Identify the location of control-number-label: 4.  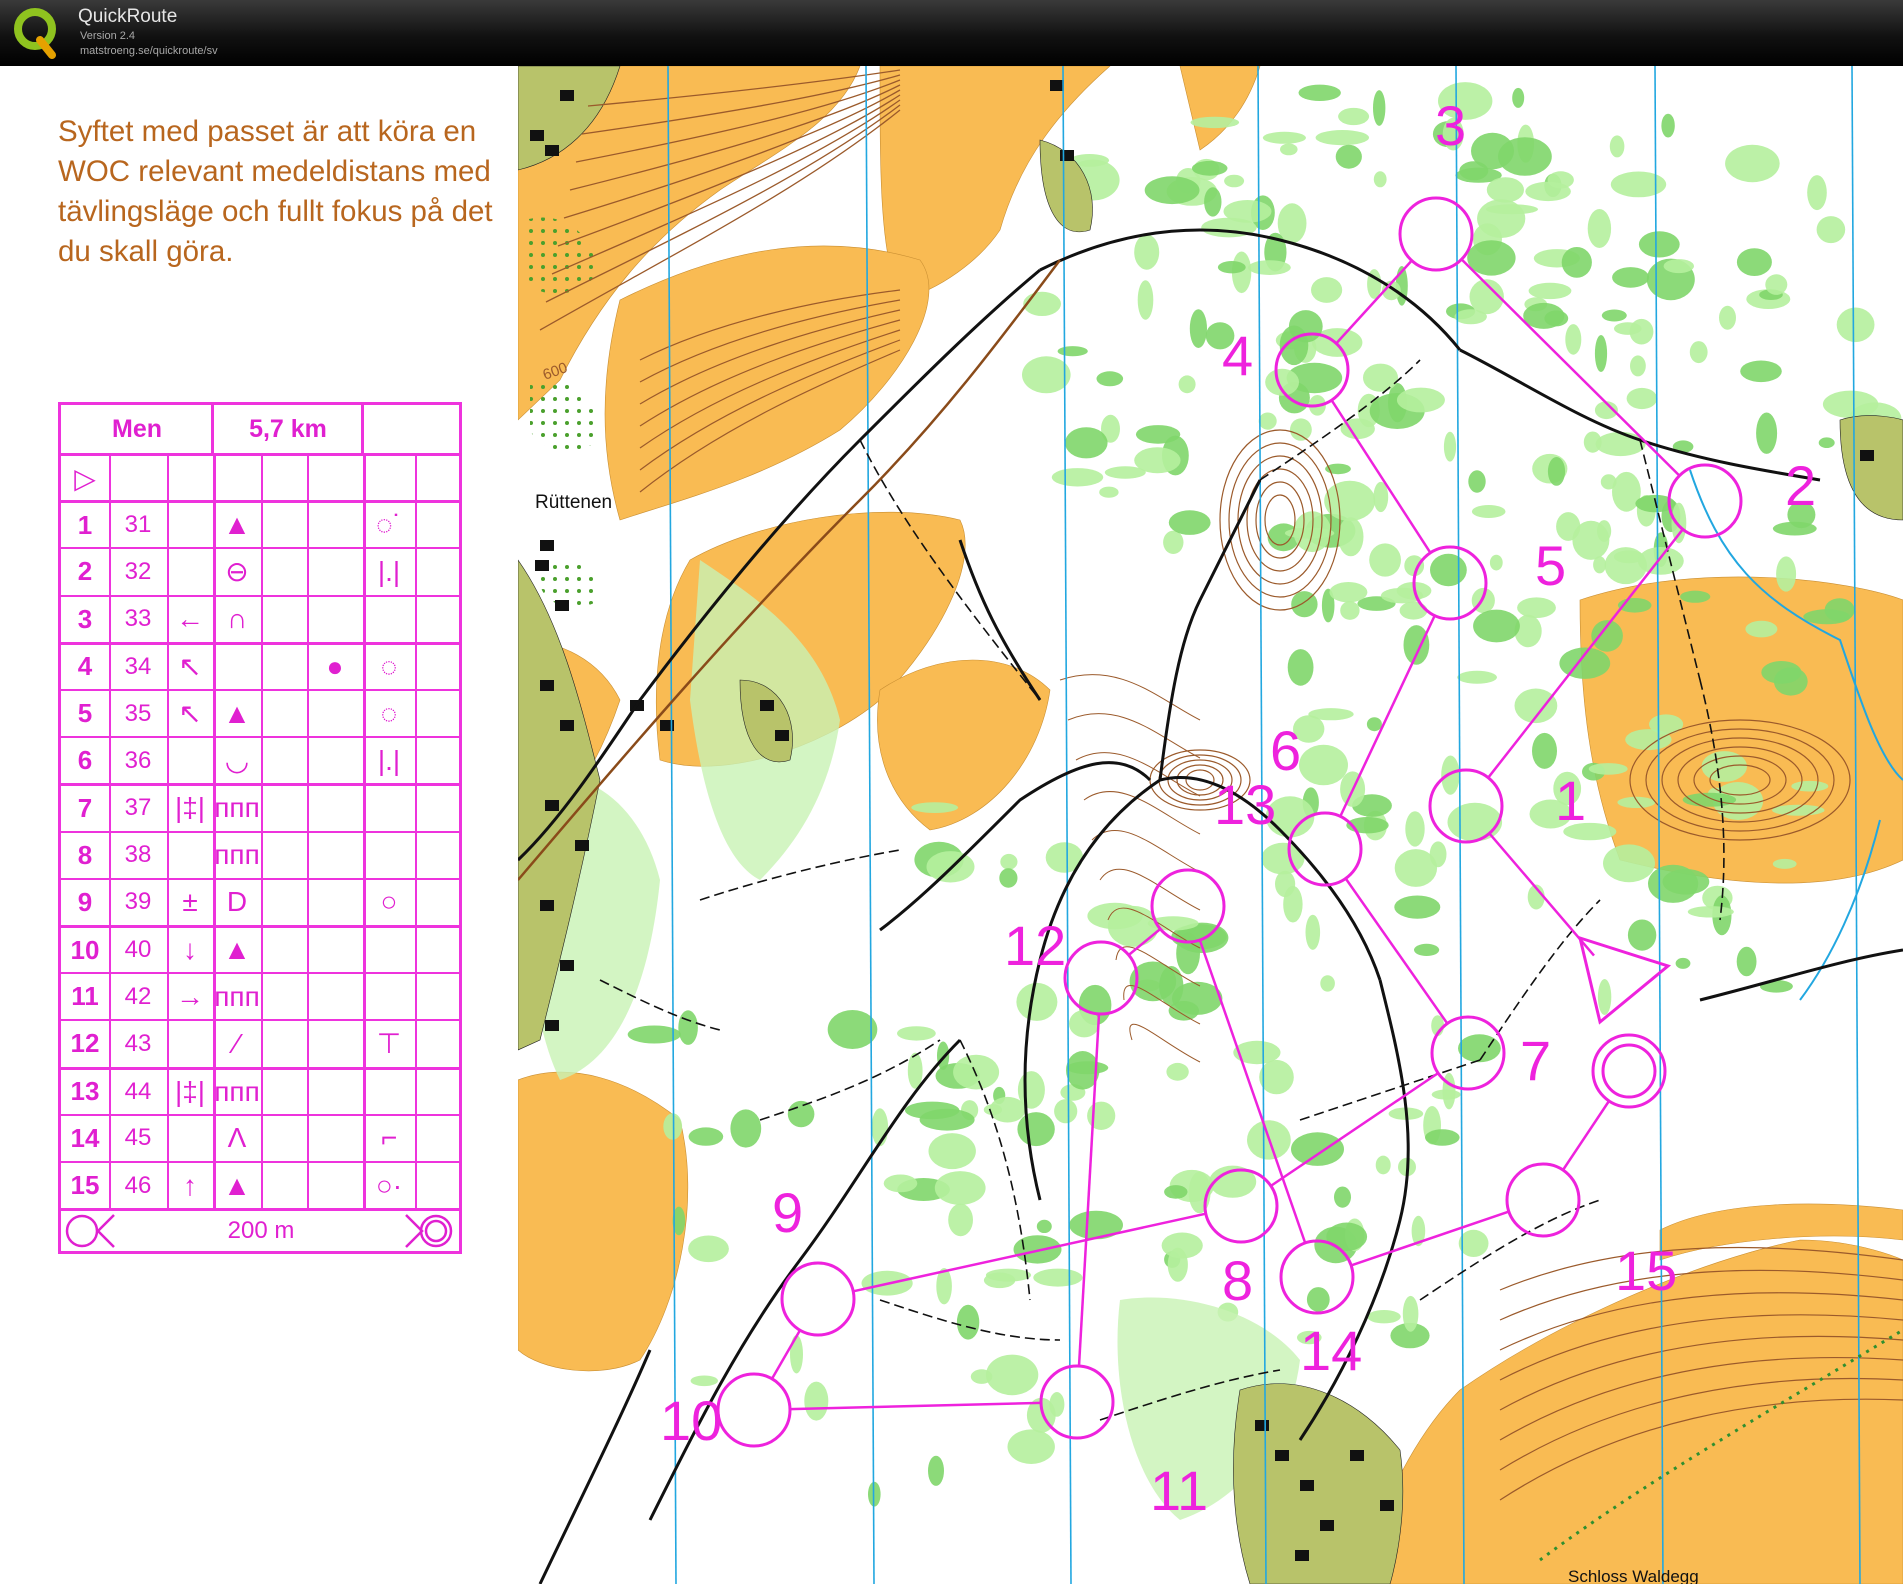
(1237, 355).